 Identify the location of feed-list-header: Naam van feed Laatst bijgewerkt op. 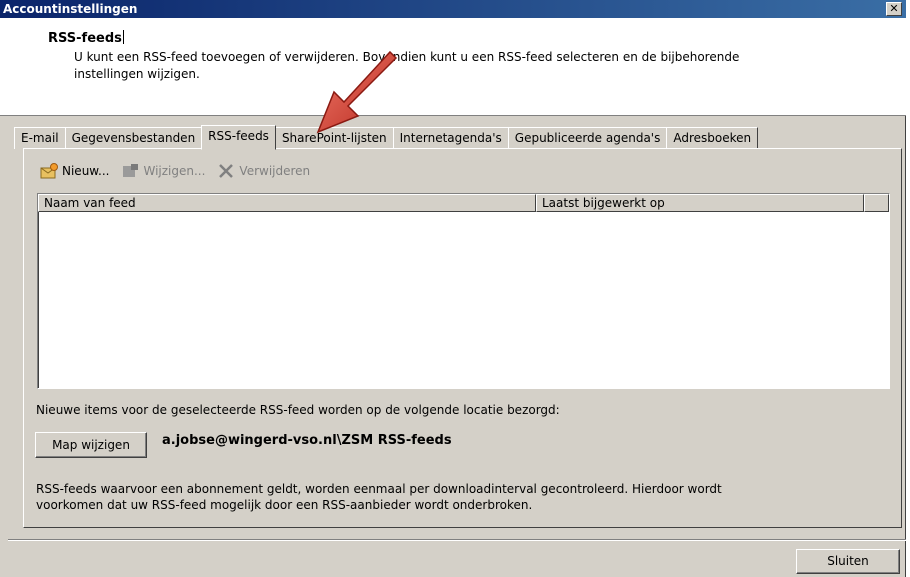
(463, 203).